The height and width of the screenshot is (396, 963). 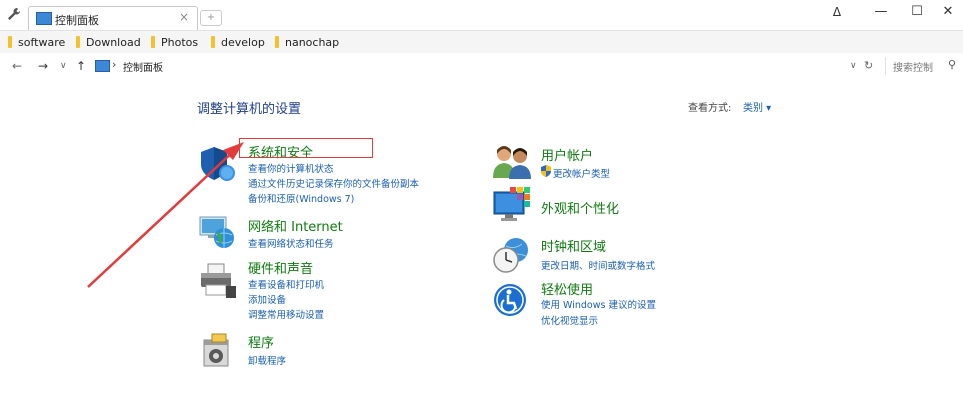 What do you see at coordinates (913, 68) in the screenshot?
I see `search-placeholder: 搜索控制` at bounding box center [913, 68].